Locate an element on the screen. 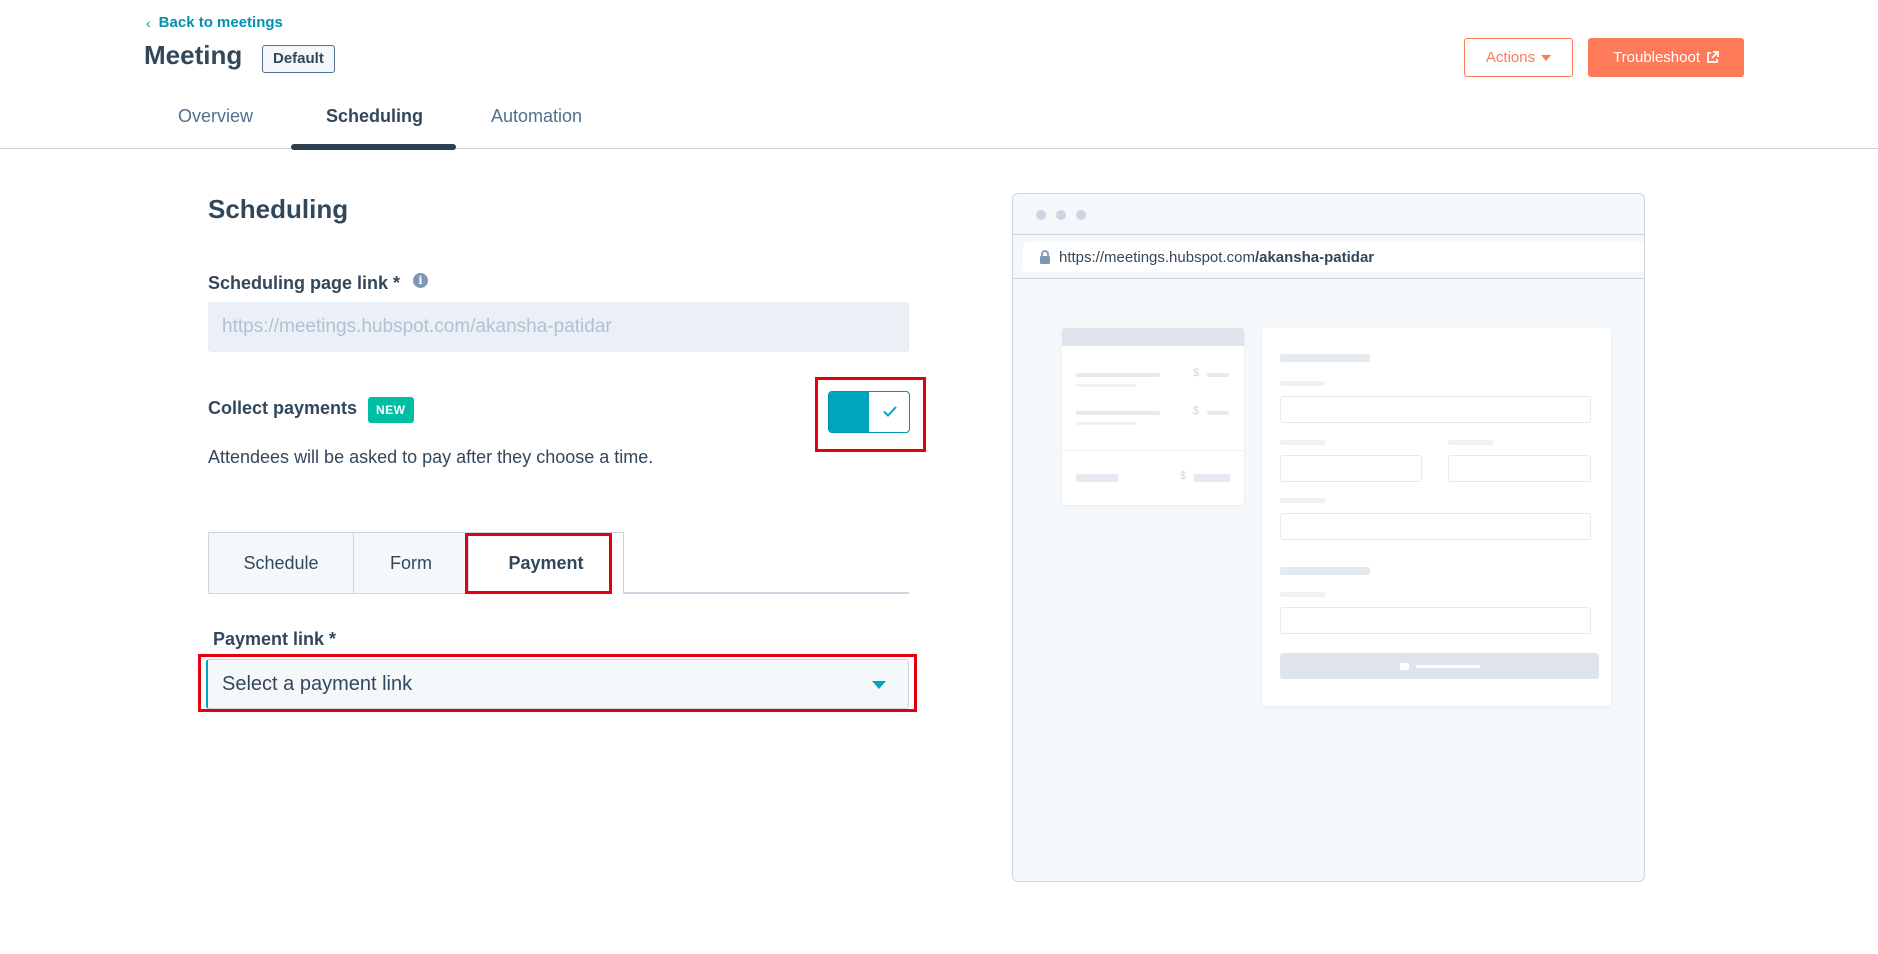  back-to-meetings-link: ‹ Back to meetings is located at coordinates (214, 22).